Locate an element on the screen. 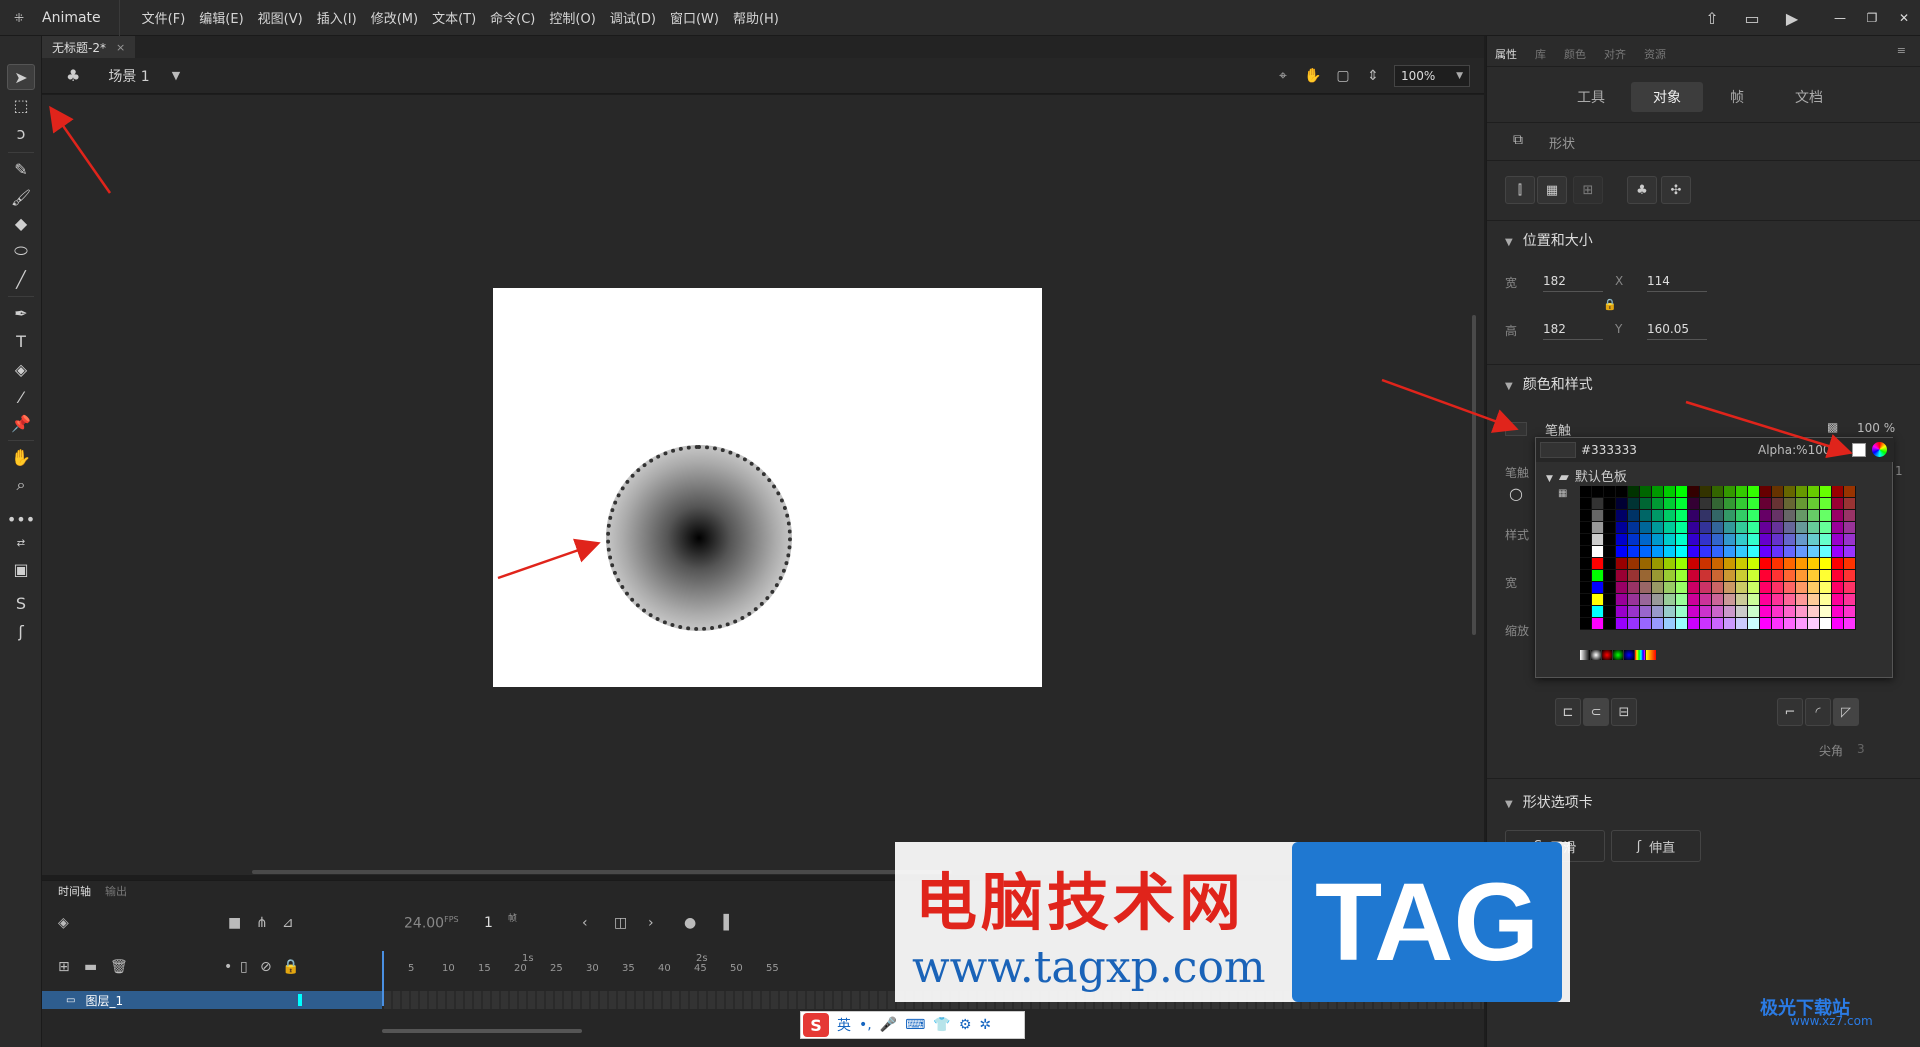  current-frame: 1 is located at coordinates (488, 923).